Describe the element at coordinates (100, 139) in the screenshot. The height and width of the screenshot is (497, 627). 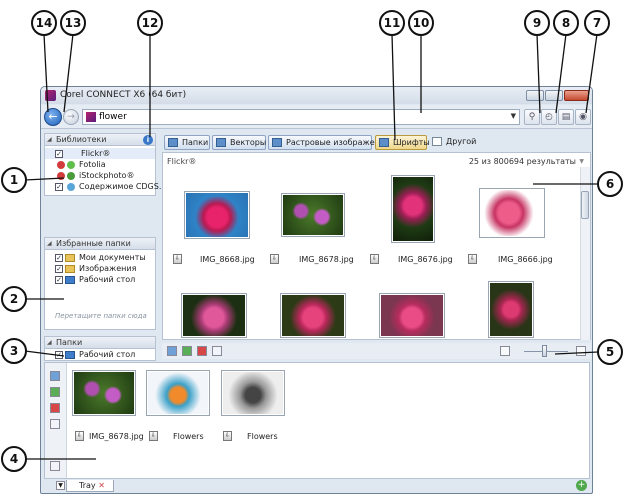
I see `libraries-header: Библиотеки i` at that location.